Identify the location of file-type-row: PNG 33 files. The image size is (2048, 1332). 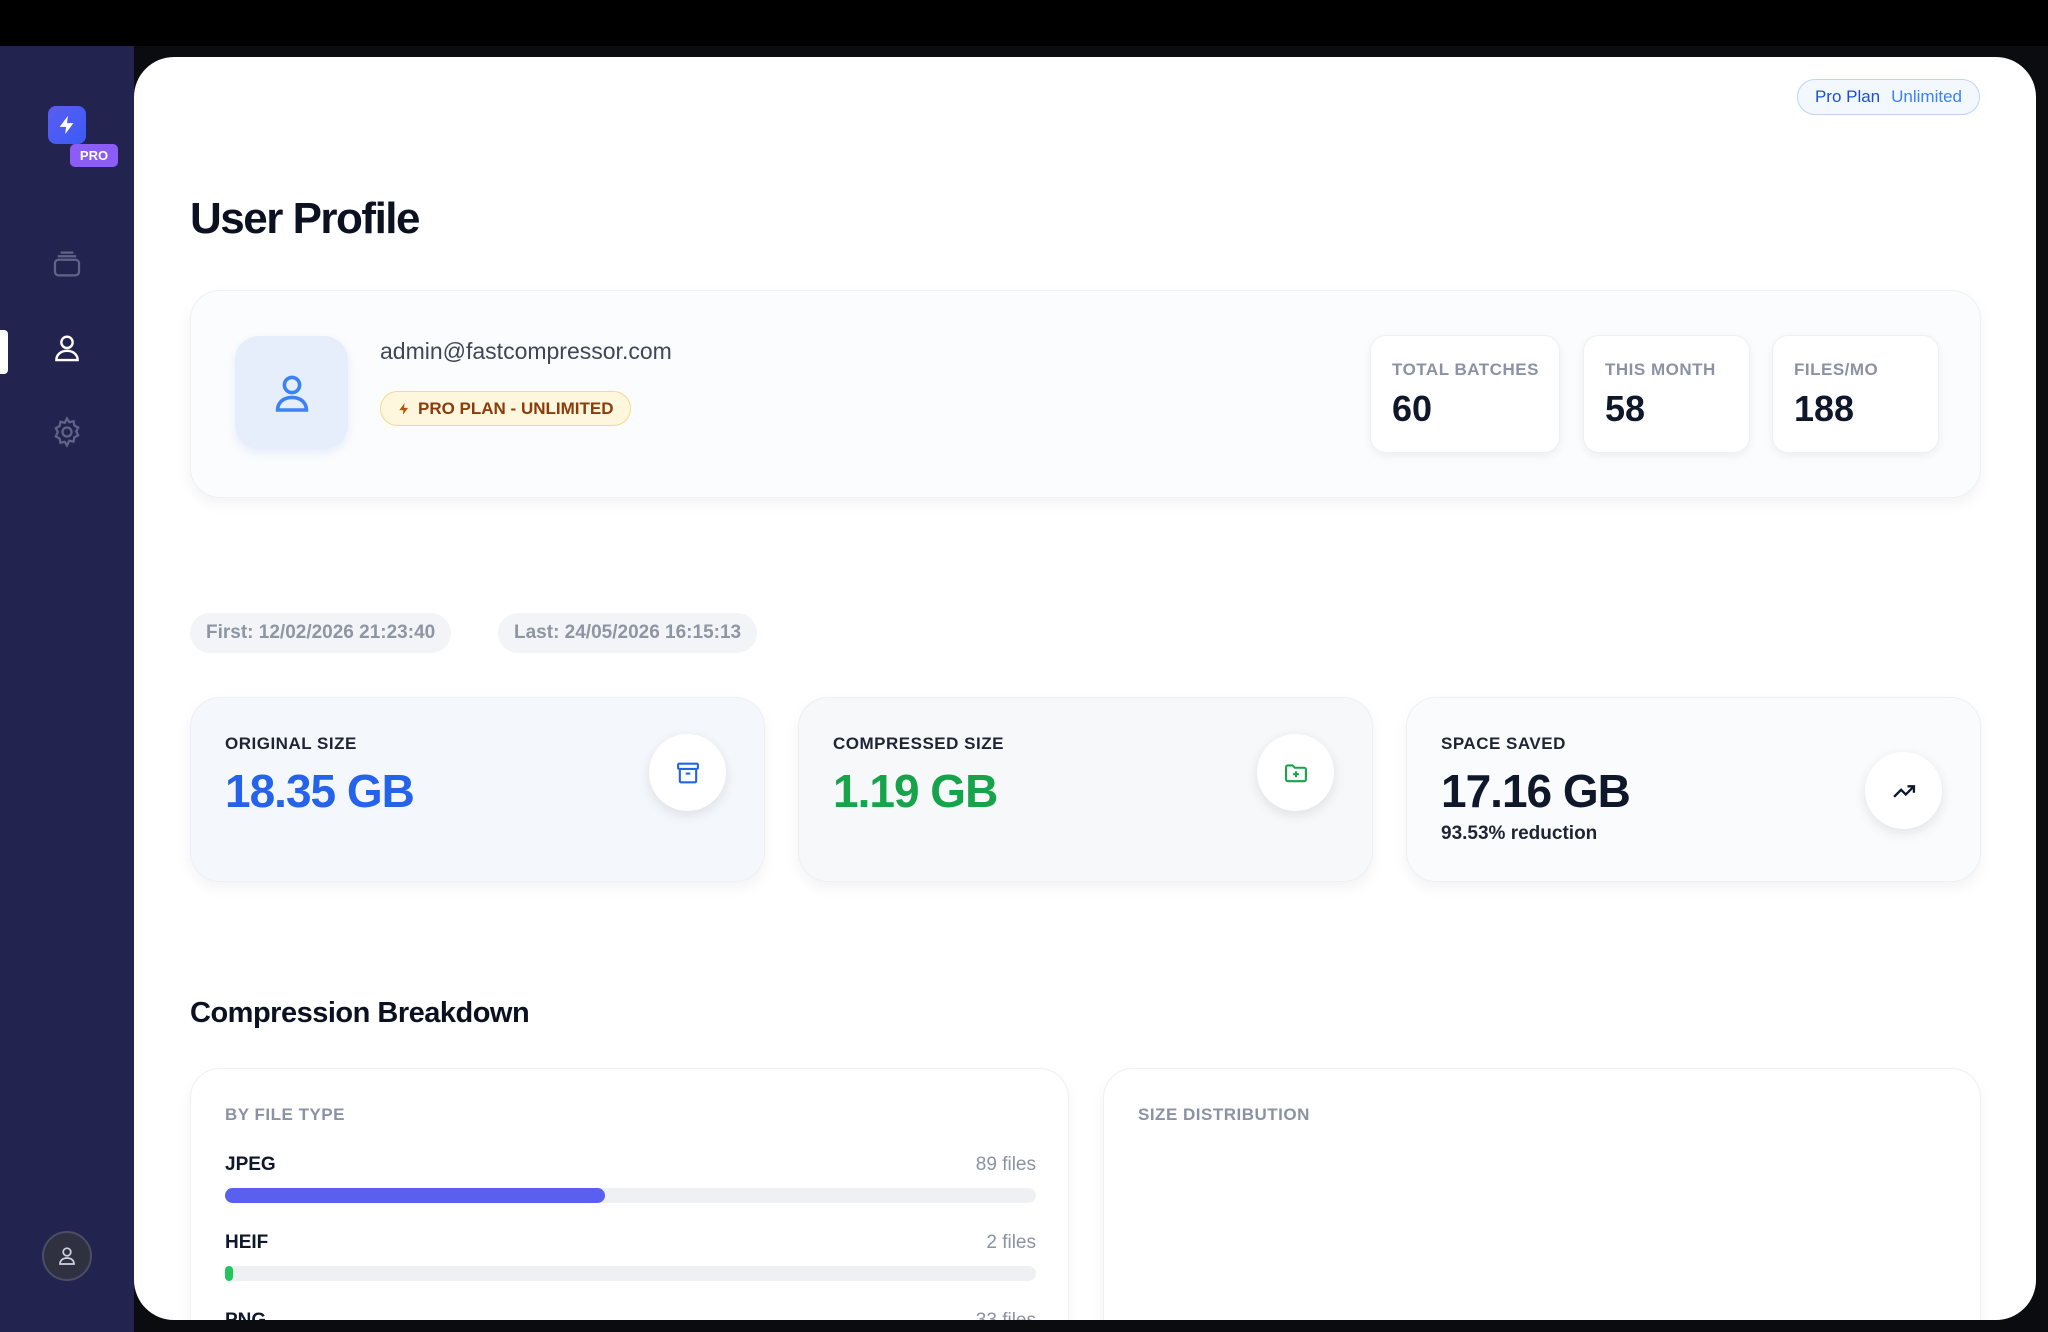
(630, 1315).